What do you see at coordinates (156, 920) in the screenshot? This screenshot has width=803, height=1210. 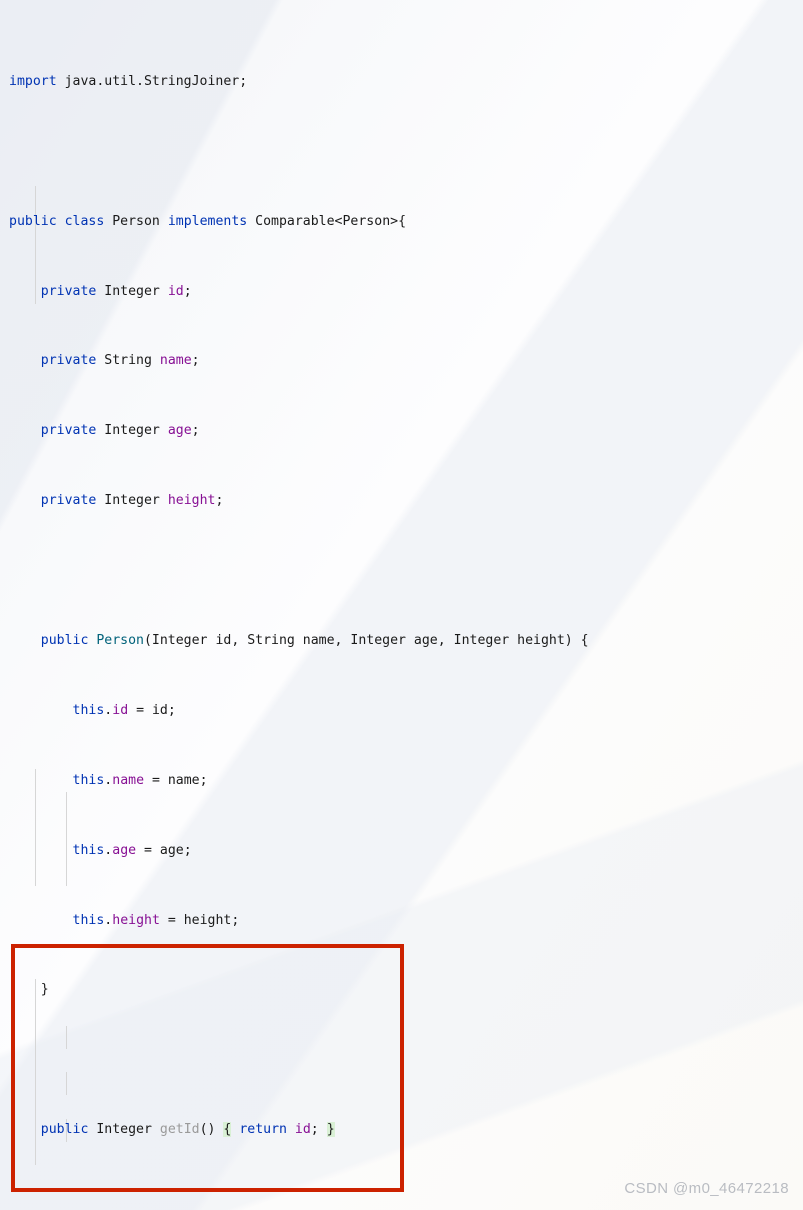 I see `code-line: this.height = height;` at bounding box center [156, 920].